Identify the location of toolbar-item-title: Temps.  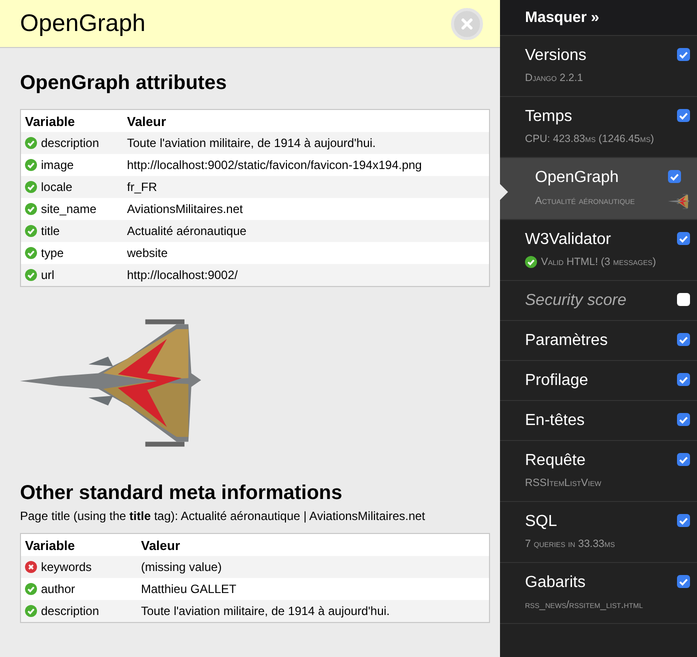
(549, 116).